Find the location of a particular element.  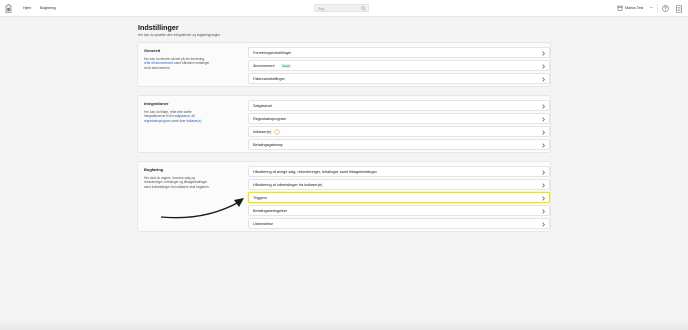

help-circle-icon is located at coordinates (665, 8).